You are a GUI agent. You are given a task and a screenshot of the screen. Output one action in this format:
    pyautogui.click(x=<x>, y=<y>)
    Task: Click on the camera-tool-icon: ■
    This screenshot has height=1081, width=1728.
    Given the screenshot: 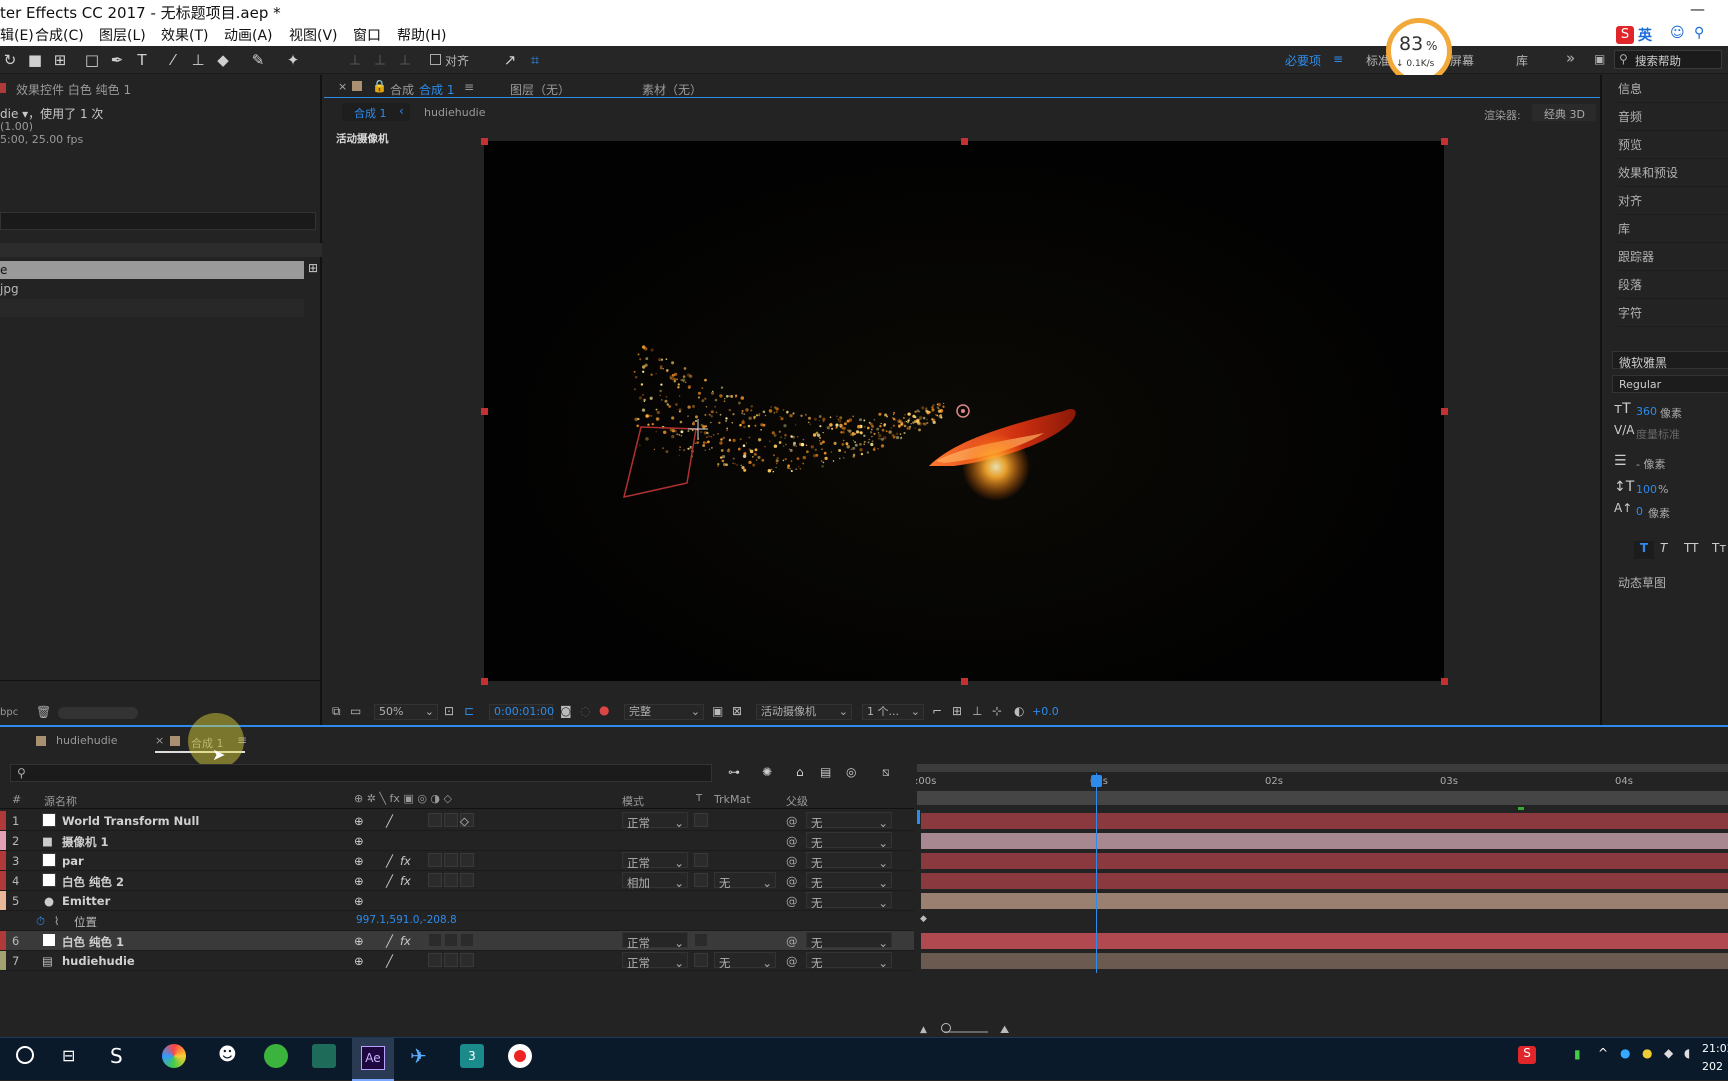 What is the action you would take?
    pyautogui.click(x=35, y=60)
    